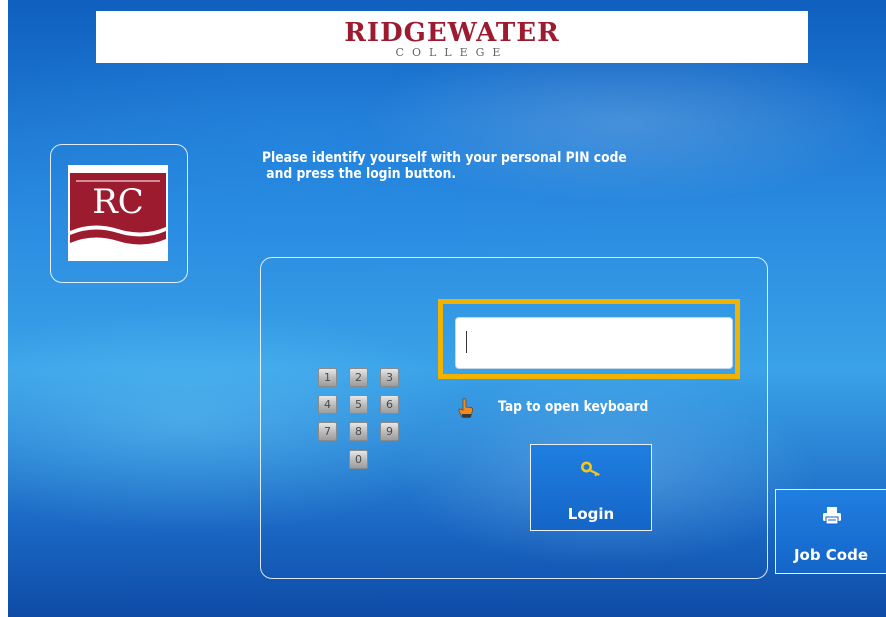  Describe the element at coordinates (465, 408) in the screenshot. I see `pointing-hand-icon` at that location.